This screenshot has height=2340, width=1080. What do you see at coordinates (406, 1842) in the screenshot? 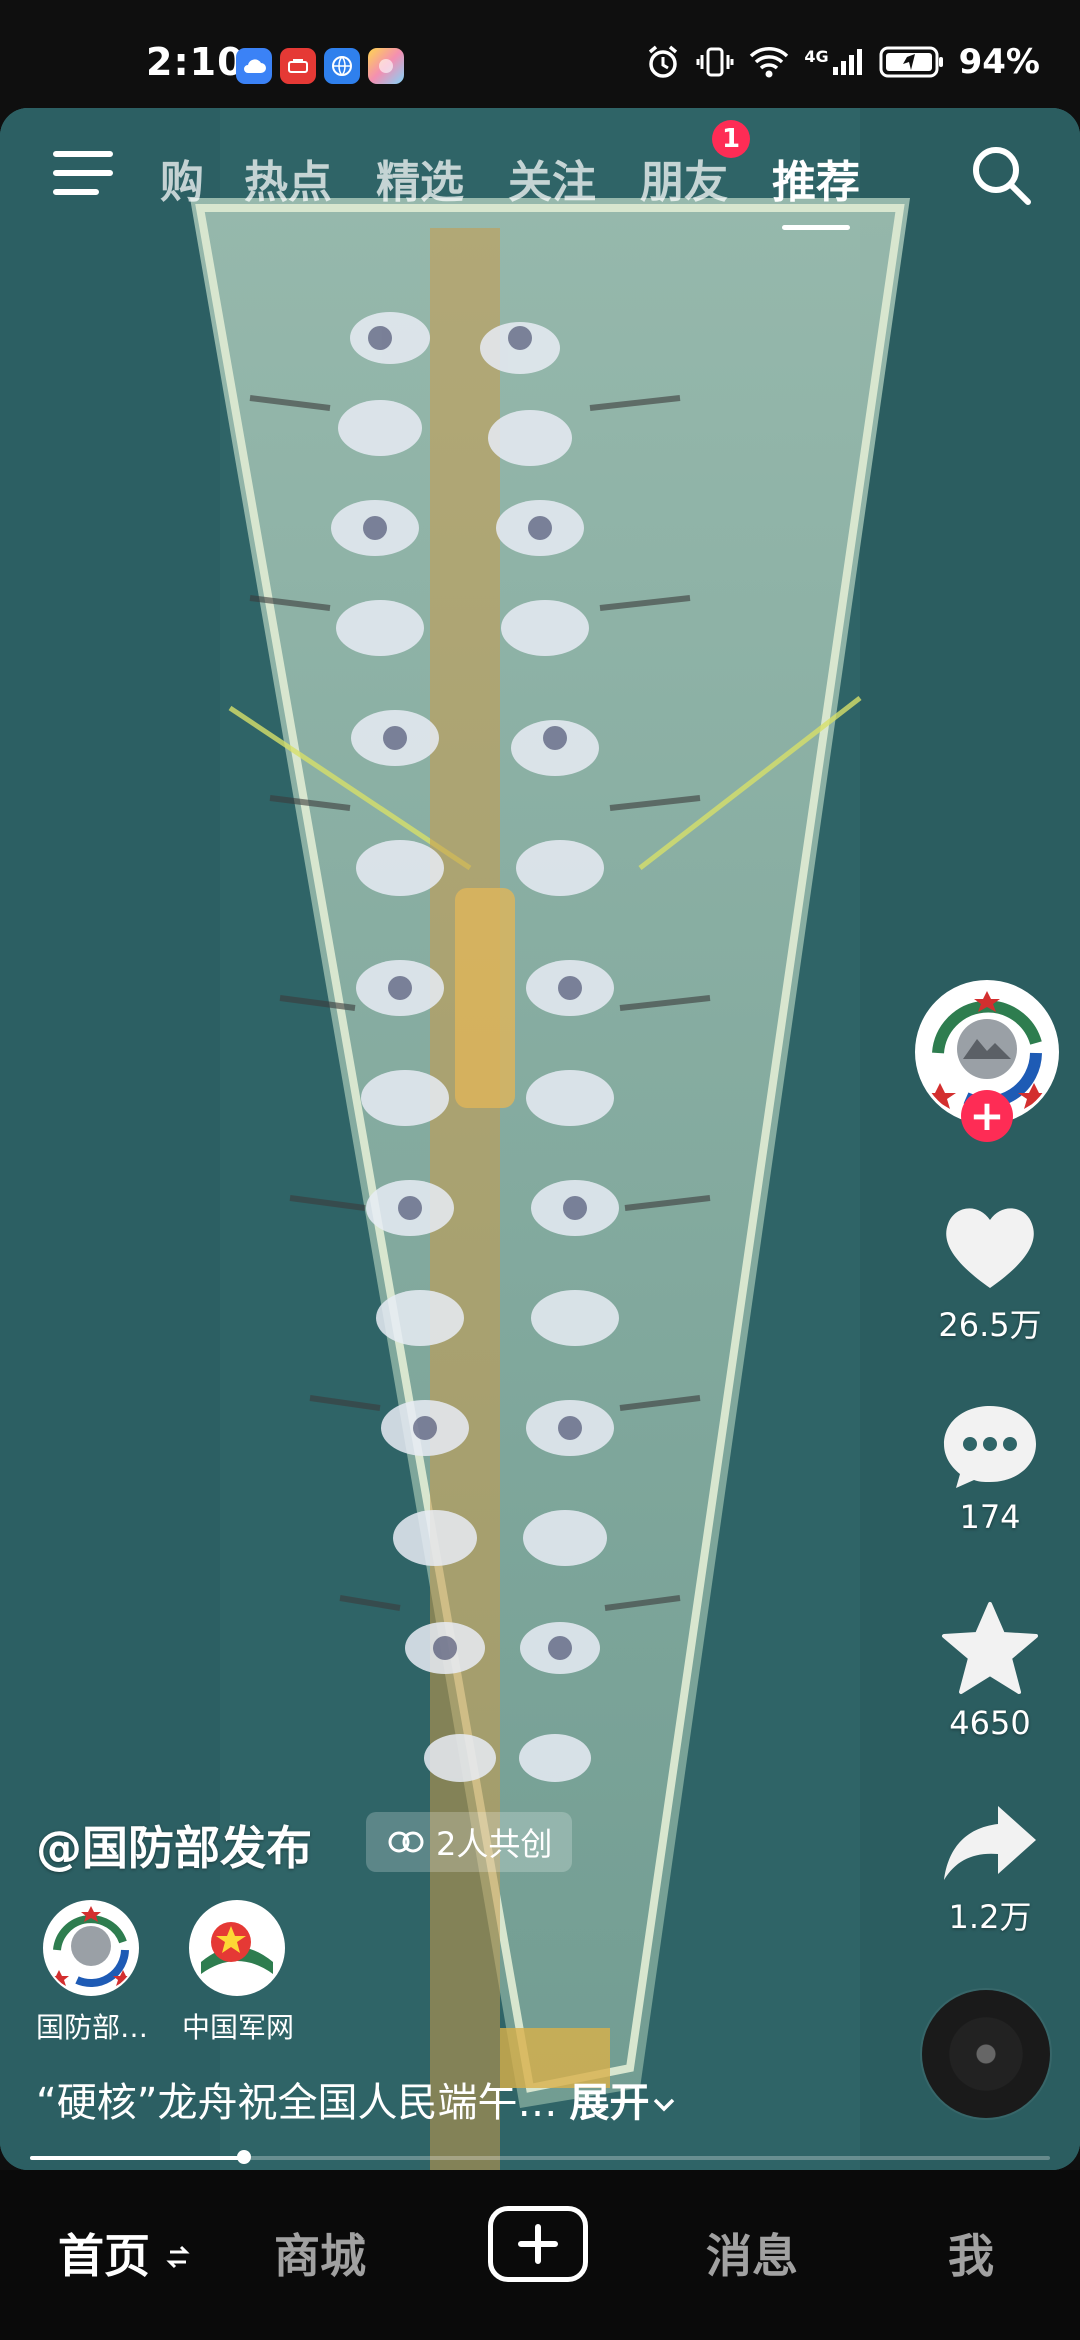
I see `link-icon` at bounding box center [406, 1842].